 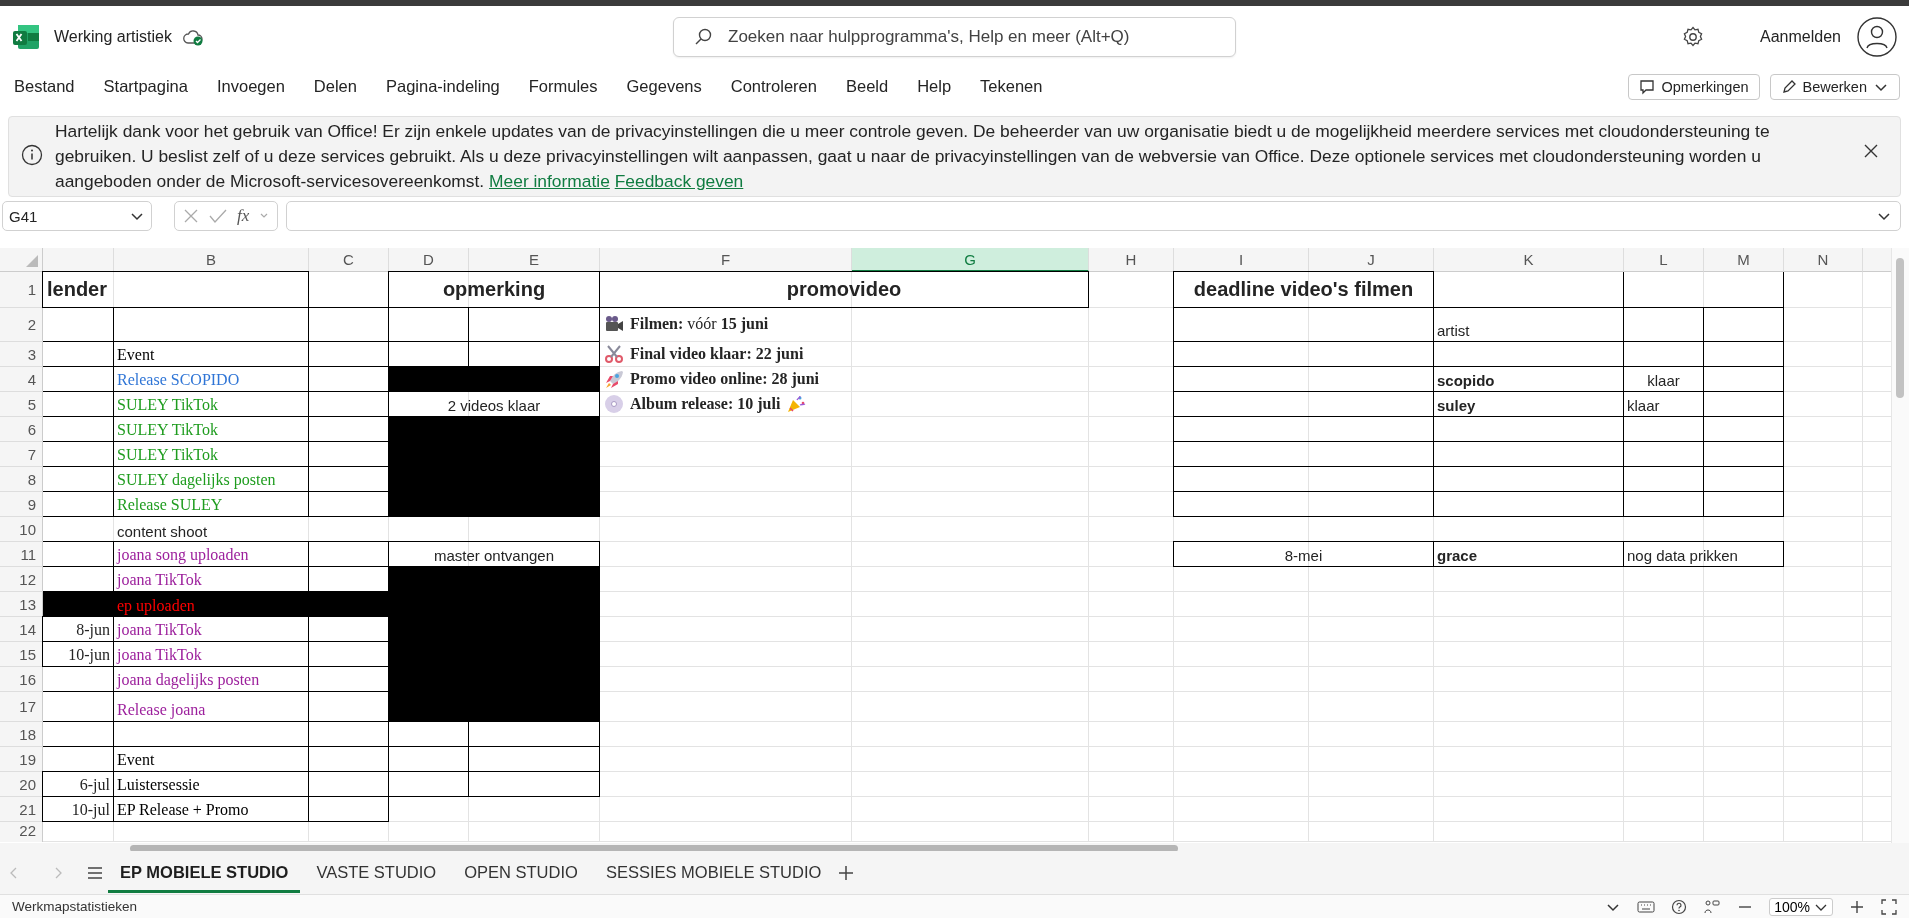 I want to click on row-header: 5, so click(x=21, y=404).